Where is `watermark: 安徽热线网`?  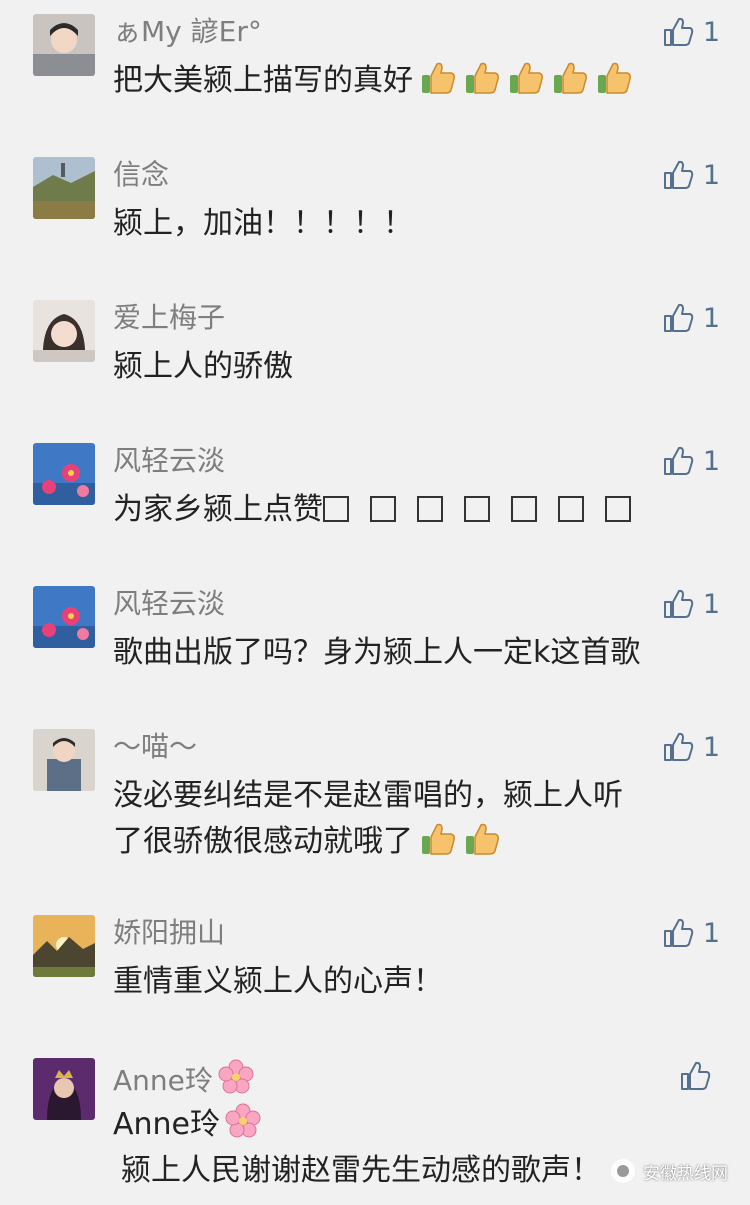
watermark: 安徽热线网 is located at coordinates (669, 1171).